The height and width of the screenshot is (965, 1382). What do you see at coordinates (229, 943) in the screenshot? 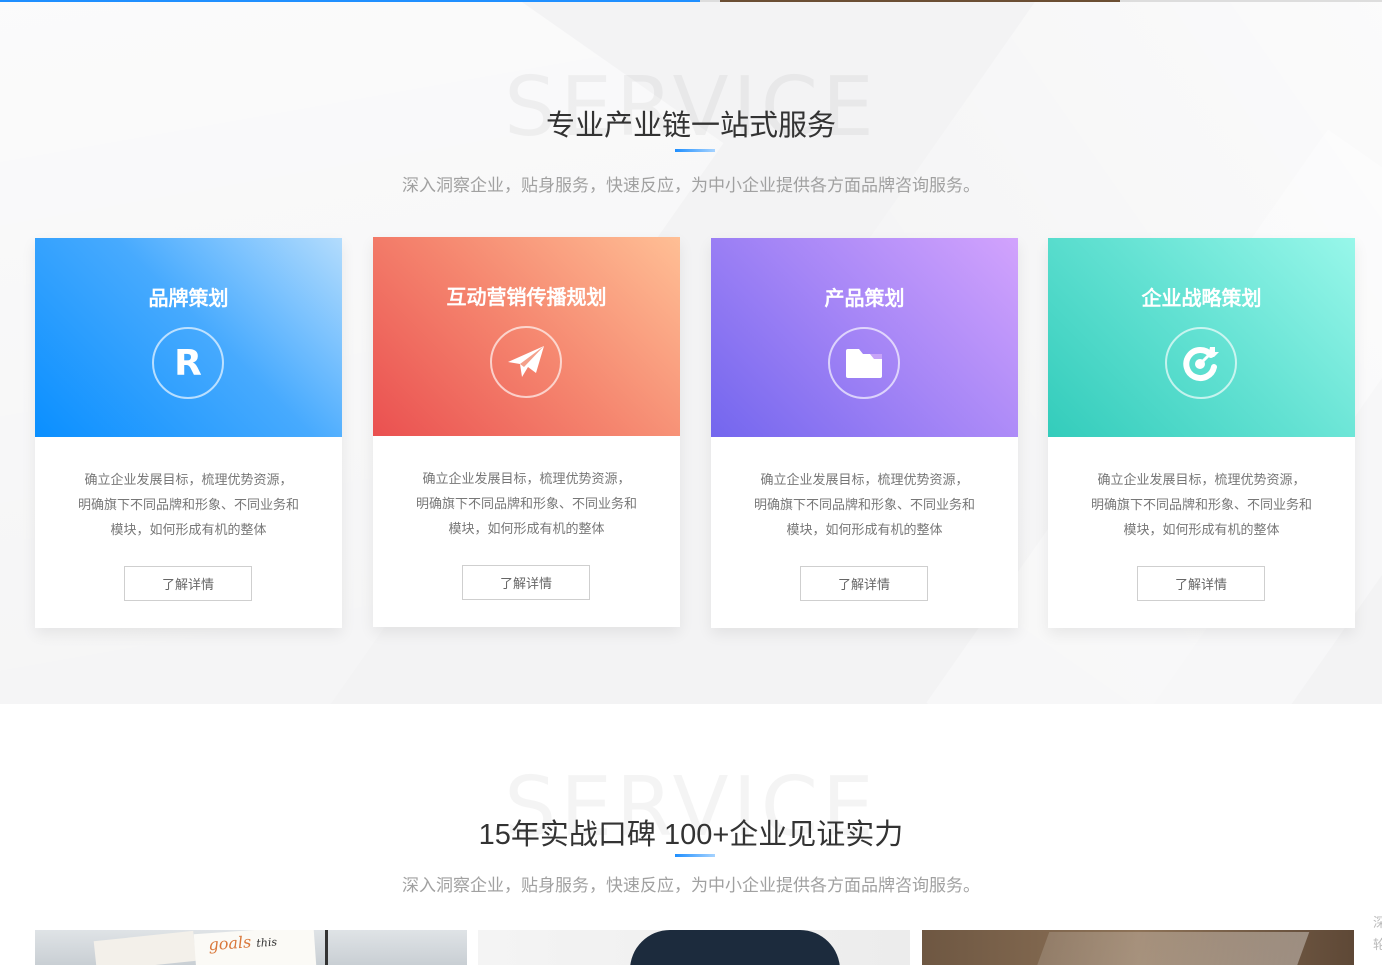
I see `photo-goals-text: goals` at bounding box center [229, 943].